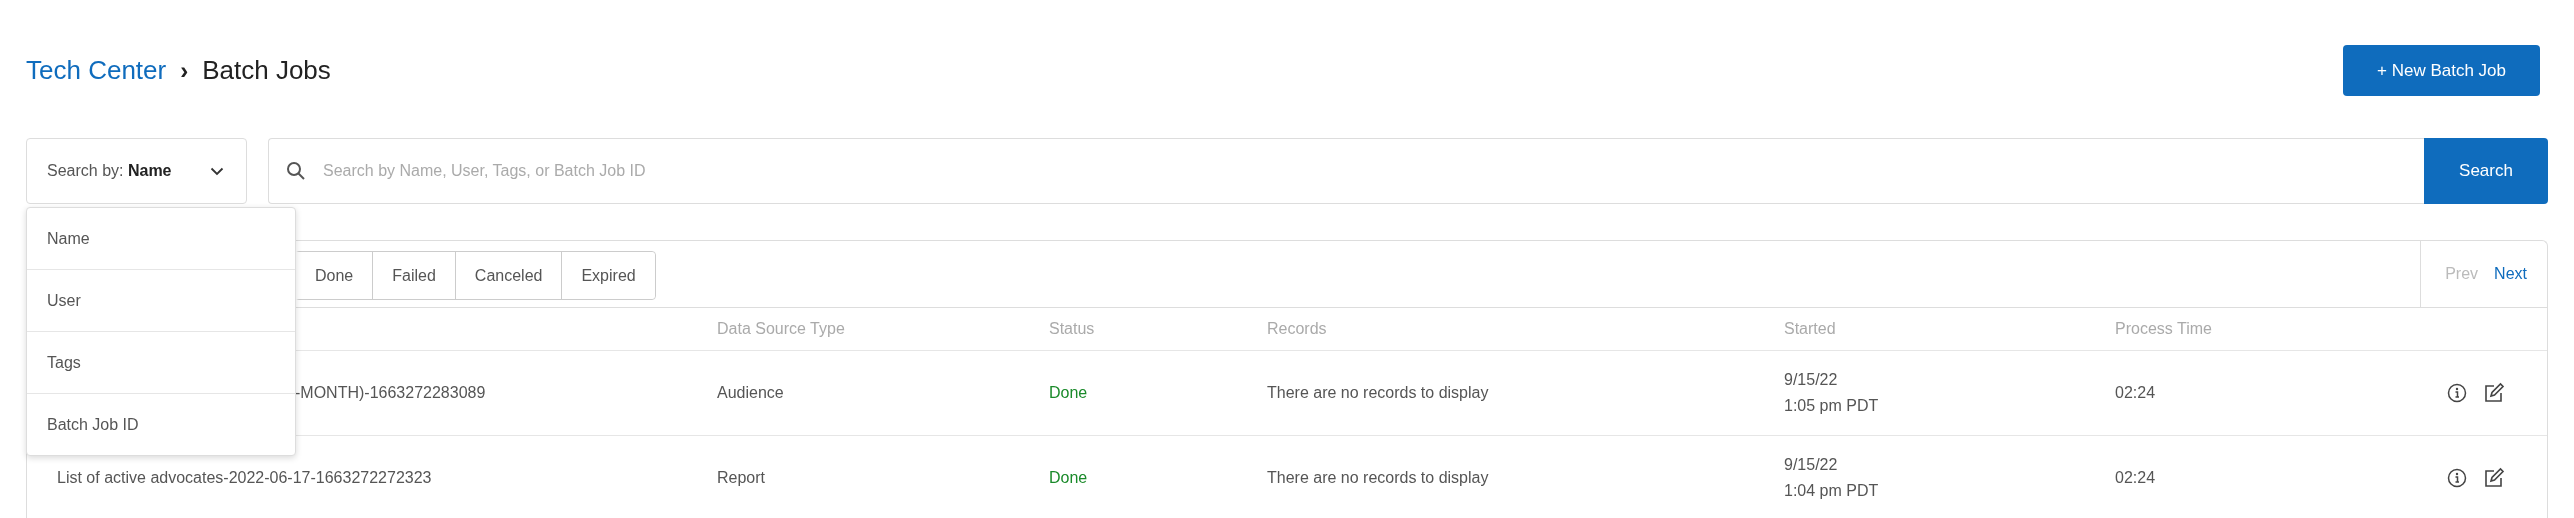 Image resolution: width=2574 pixels, height=518 pixels. I want to click on search-field: Search by Name, User, Tags, or Batch Job ID, so click(1346, 171).